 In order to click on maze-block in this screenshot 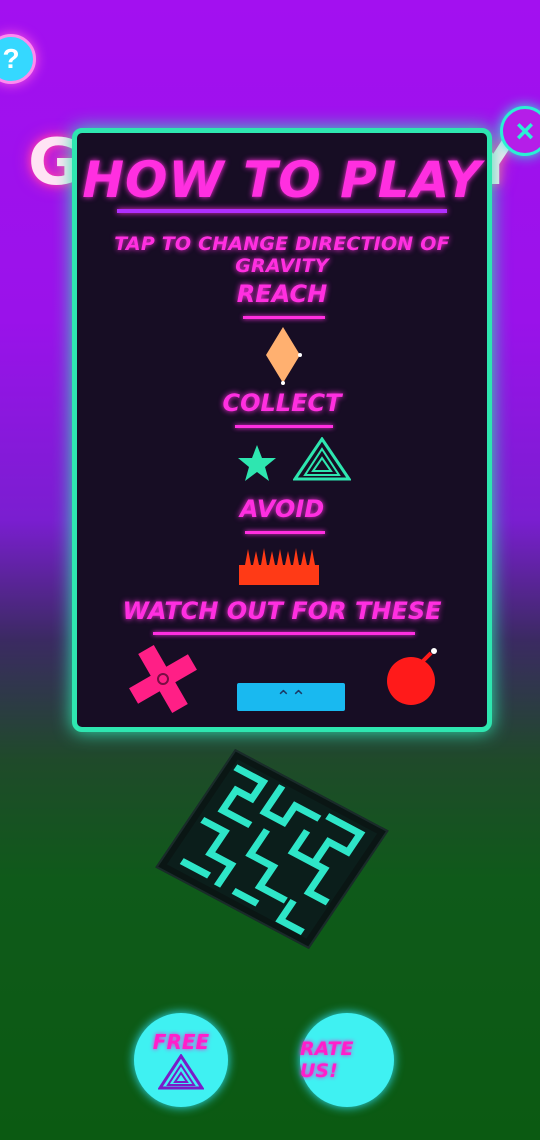, I will do `click(272, 849)`.